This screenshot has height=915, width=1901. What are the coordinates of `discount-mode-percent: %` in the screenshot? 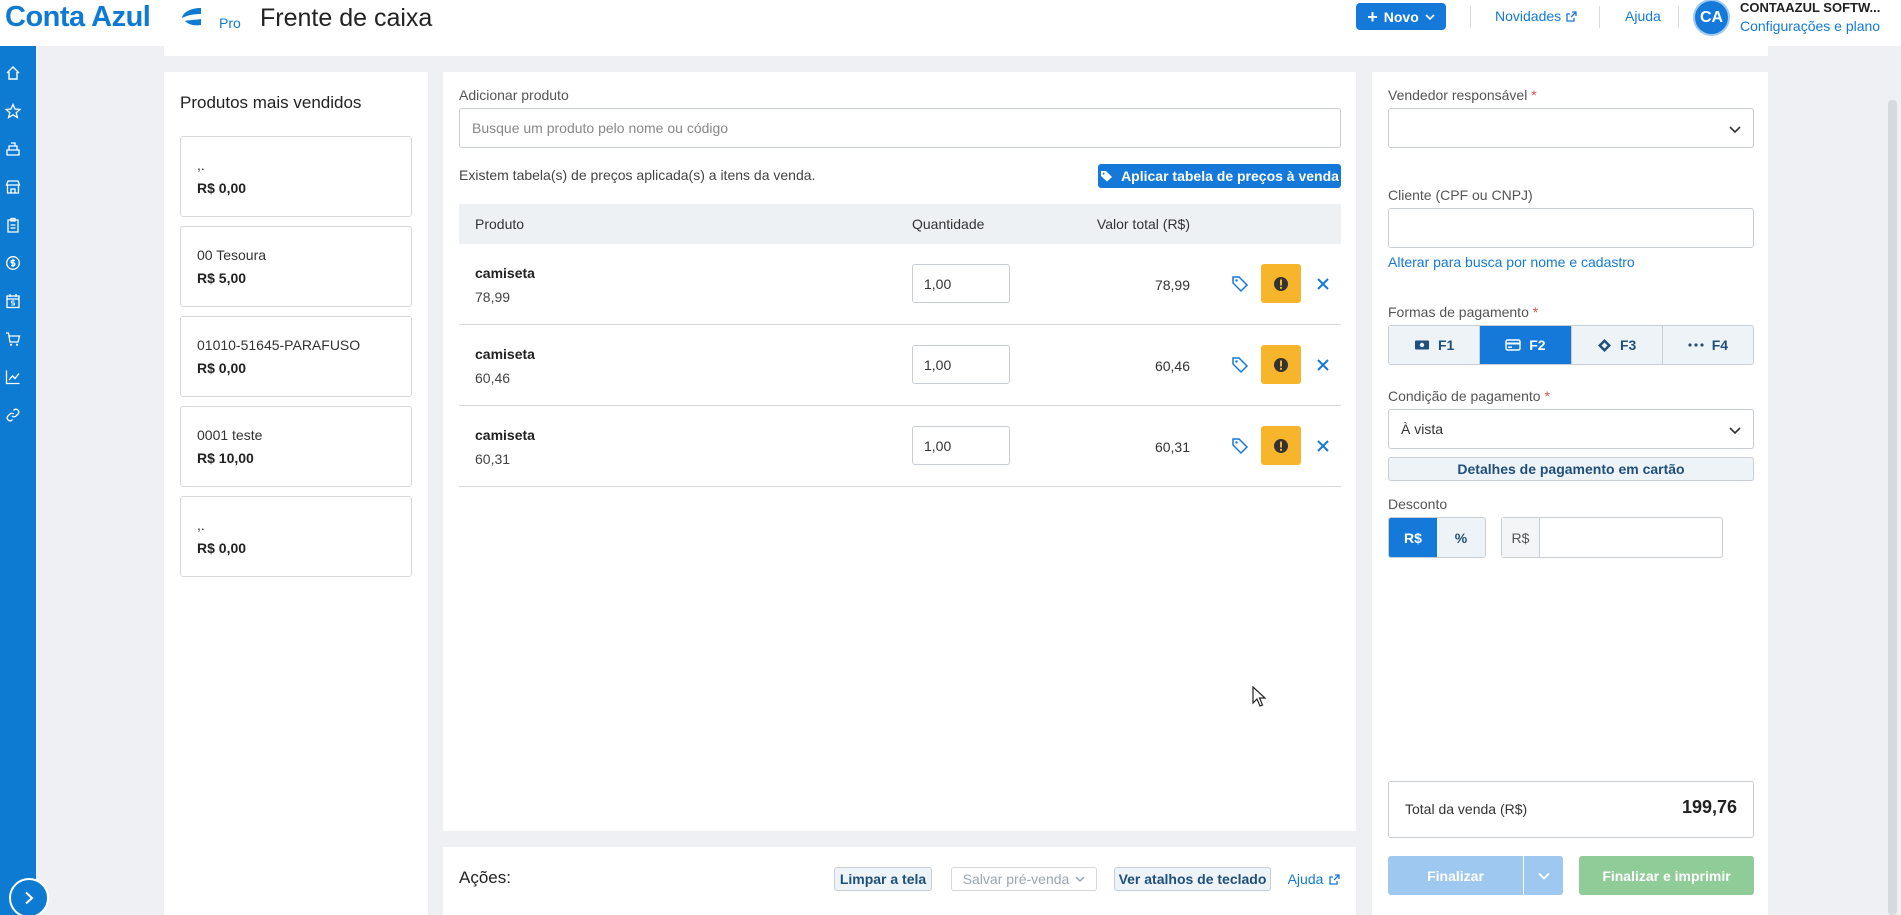 It's located at (1461, 537).